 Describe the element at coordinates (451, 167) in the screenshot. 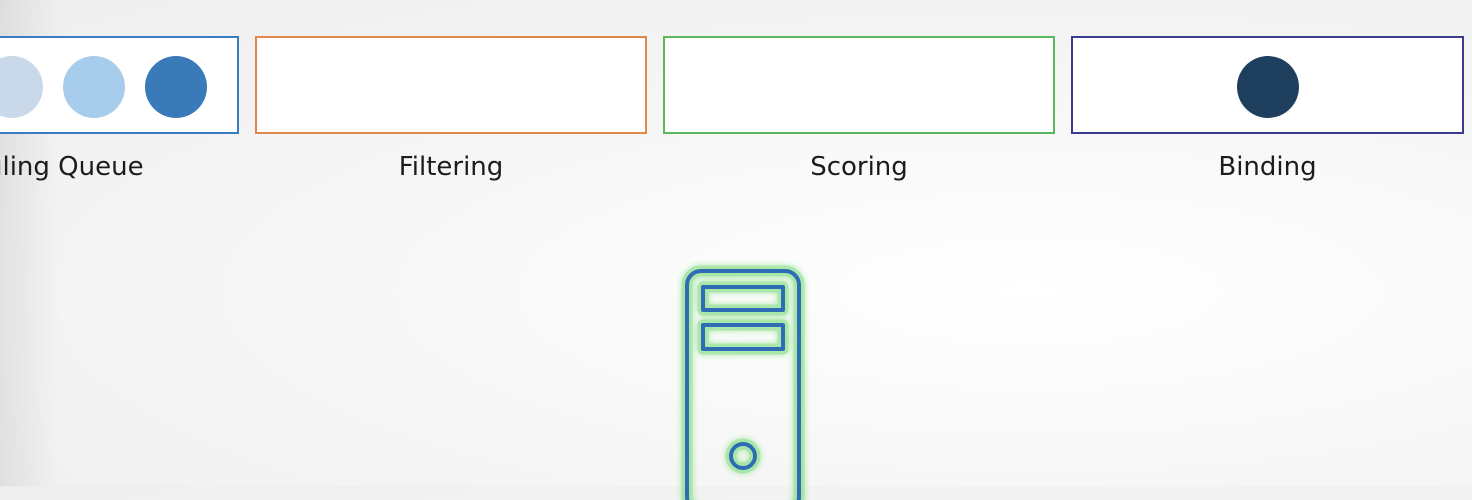

I see `filtering-label: Filtering` at that location.